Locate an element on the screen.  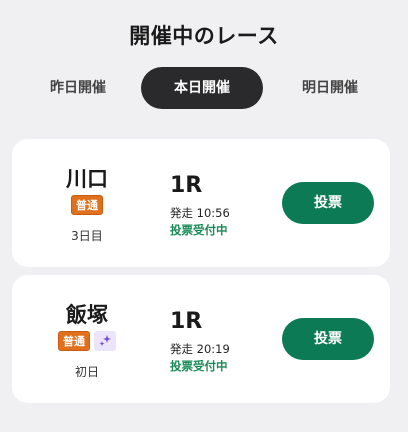
venue-block: 川口 普通 3日目 is located at coordinates (87, 204).